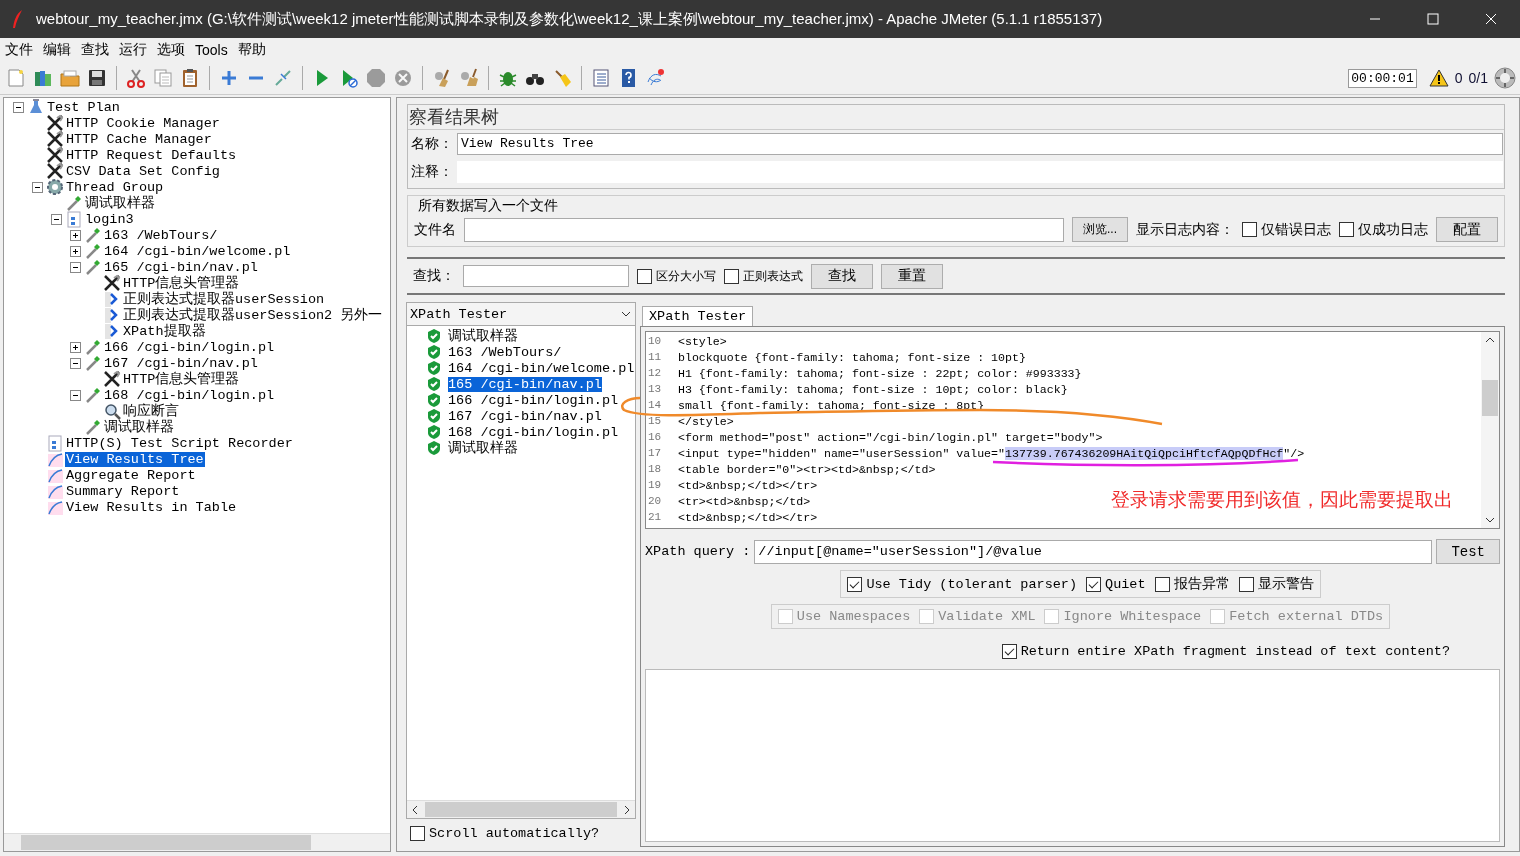  What do you see at coordinates (131, 475) in the screenshot?
I see `tree-item: Aggregate Report` at bounding box center [131, 475].